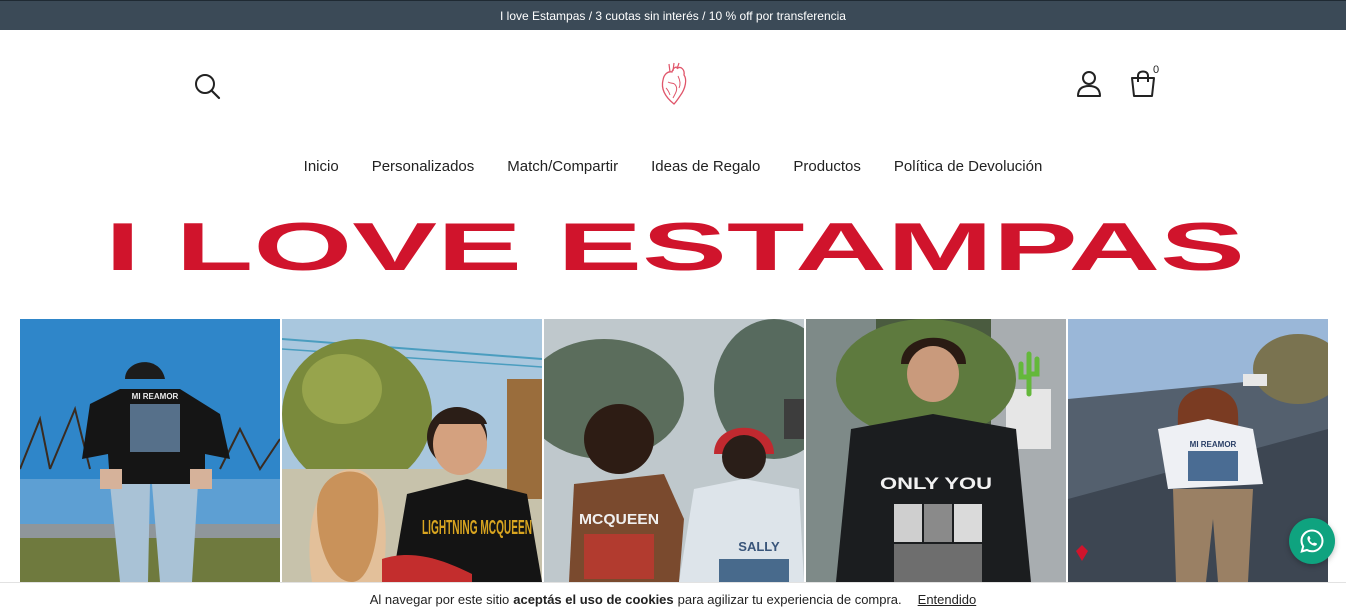 This screenshot has height=615, width=1346. Describe the element at coordinates (619, 519) in the screenshot. I see `shirt-text: MCQUEEN` at that location.